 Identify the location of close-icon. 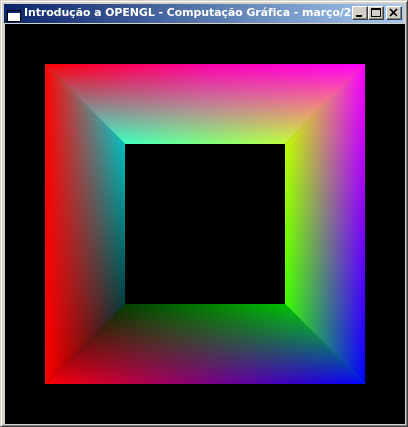
(393, 12).